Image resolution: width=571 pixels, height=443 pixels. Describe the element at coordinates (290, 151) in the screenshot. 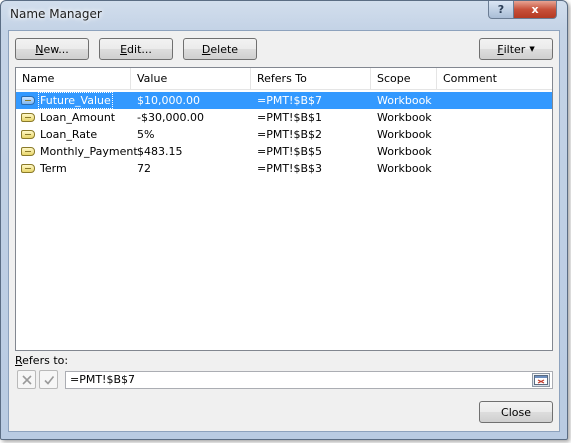

I see `row-refers-to: =PMT!$B$5` at that location.